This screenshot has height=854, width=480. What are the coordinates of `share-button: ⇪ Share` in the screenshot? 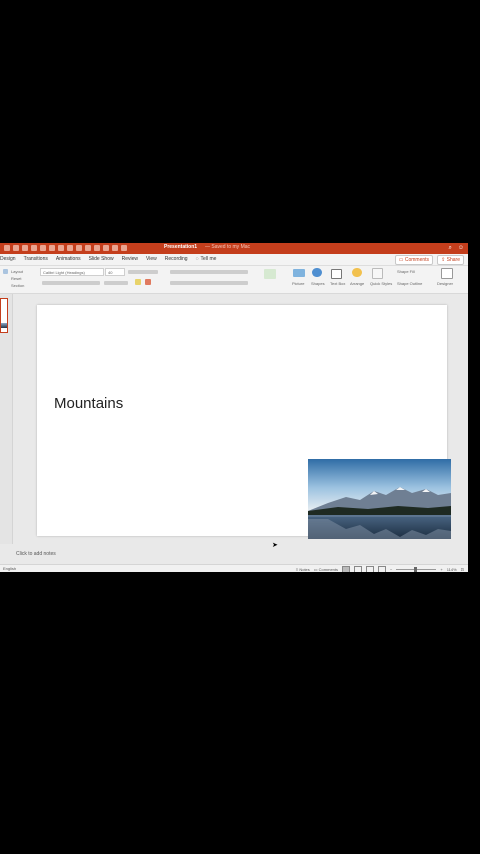 It's located at (450, 260).